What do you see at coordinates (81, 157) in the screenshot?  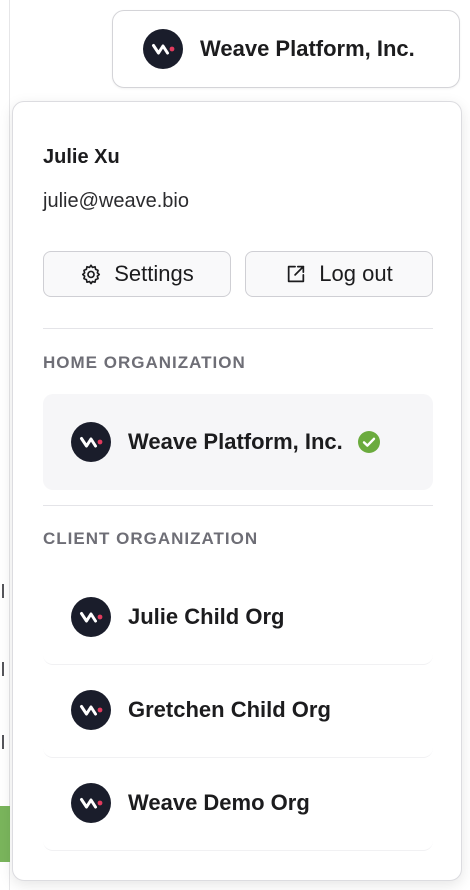 I see `user-name: Julie Xu` at bounding box center [81, 157].